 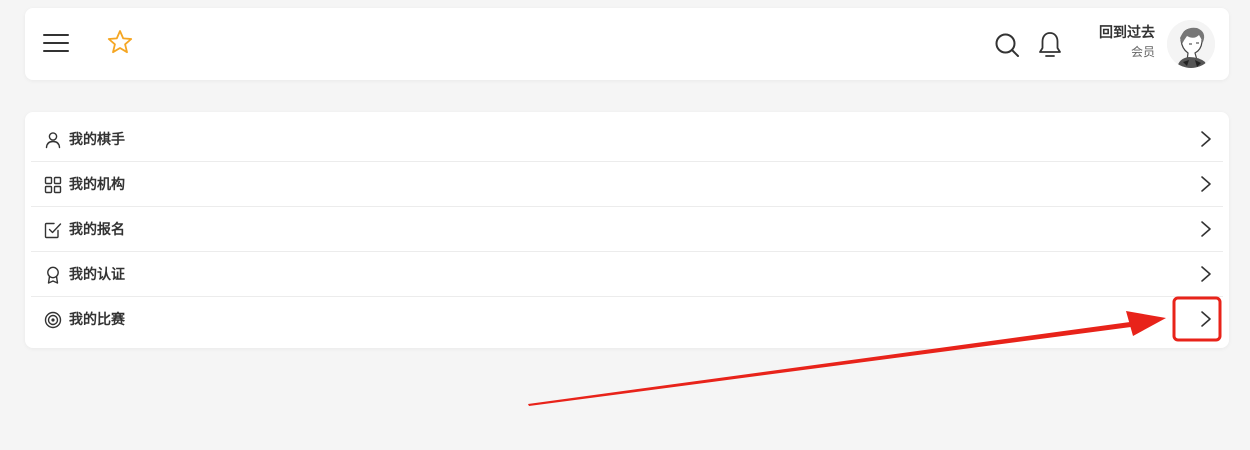 I want to click on user-info: 回到过去 会员, so click(x=1117, y=42).